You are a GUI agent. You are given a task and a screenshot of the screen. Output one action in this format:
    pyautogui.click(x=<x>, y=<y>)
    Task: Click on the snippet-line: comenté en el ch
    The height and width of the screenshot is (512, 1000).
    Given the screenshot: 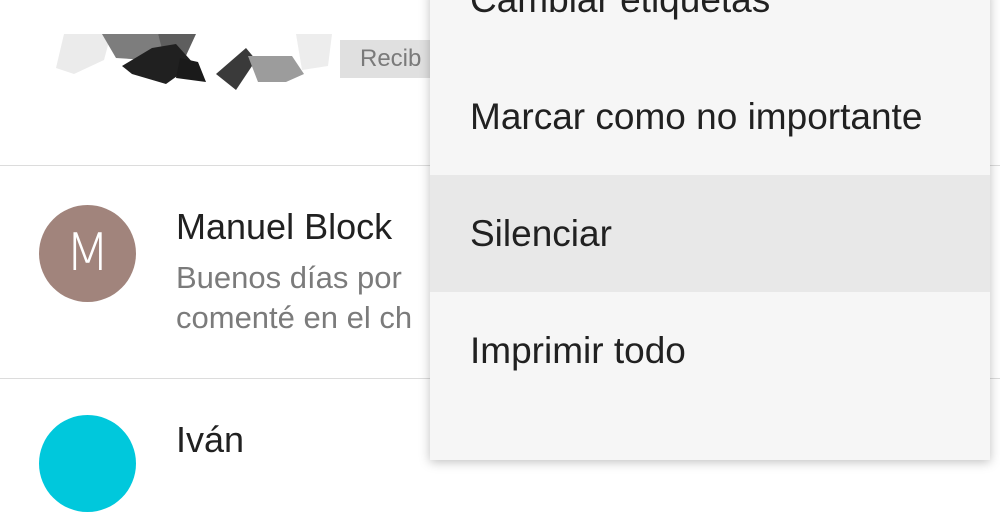 What is the action you would take?
    pyautogui.click(x=294, y=317)
    